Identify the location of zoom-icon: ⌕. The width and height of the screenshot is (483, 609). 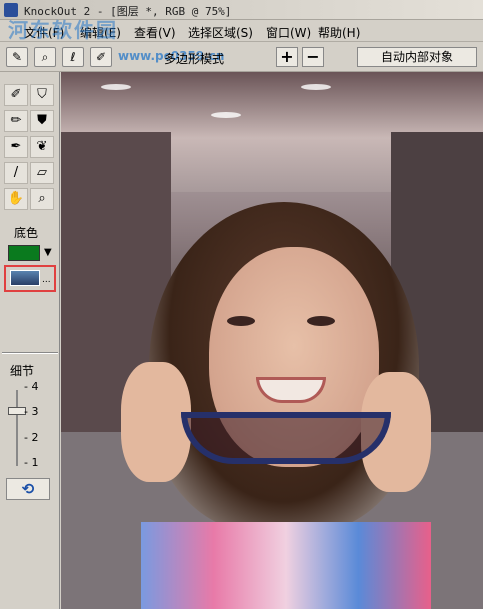
(42, 199).